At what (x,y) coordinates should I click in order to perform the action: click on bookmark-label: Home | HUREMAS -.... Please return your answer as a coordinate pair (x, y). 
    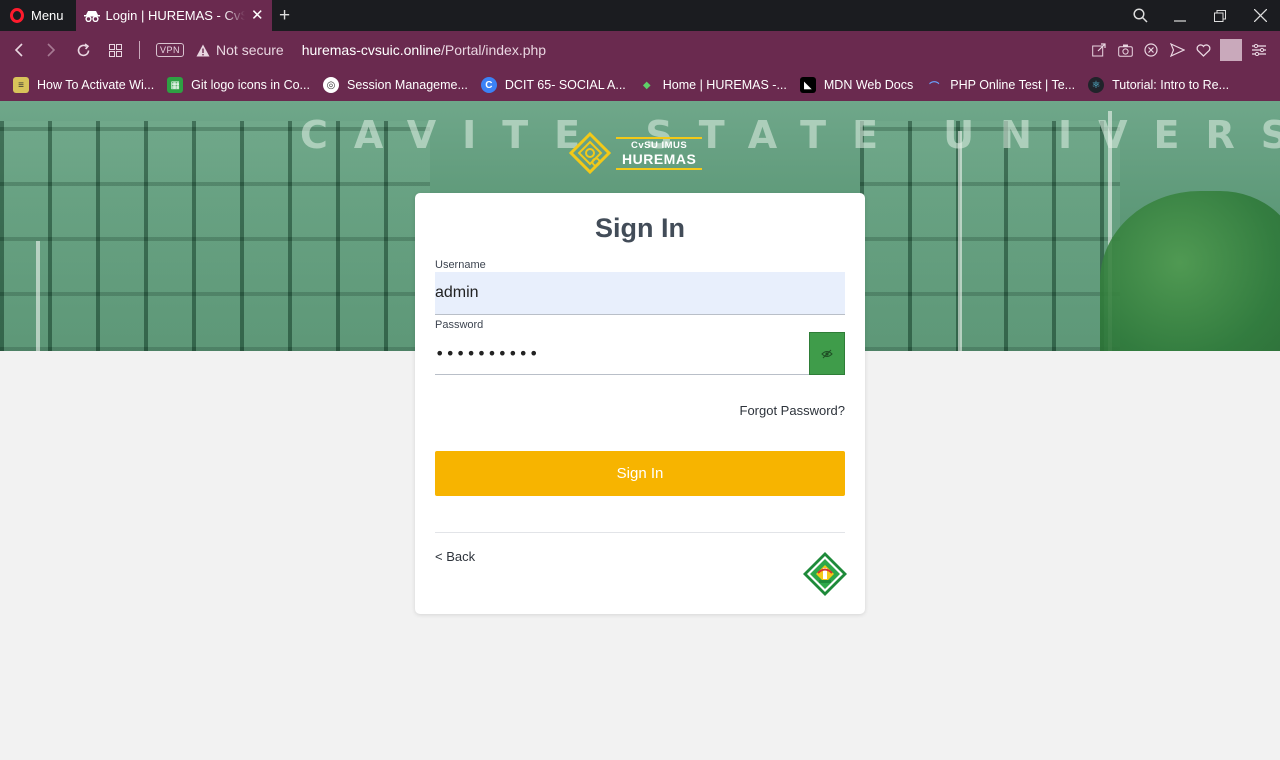
    Looking at the image, I should click on (724, 85).